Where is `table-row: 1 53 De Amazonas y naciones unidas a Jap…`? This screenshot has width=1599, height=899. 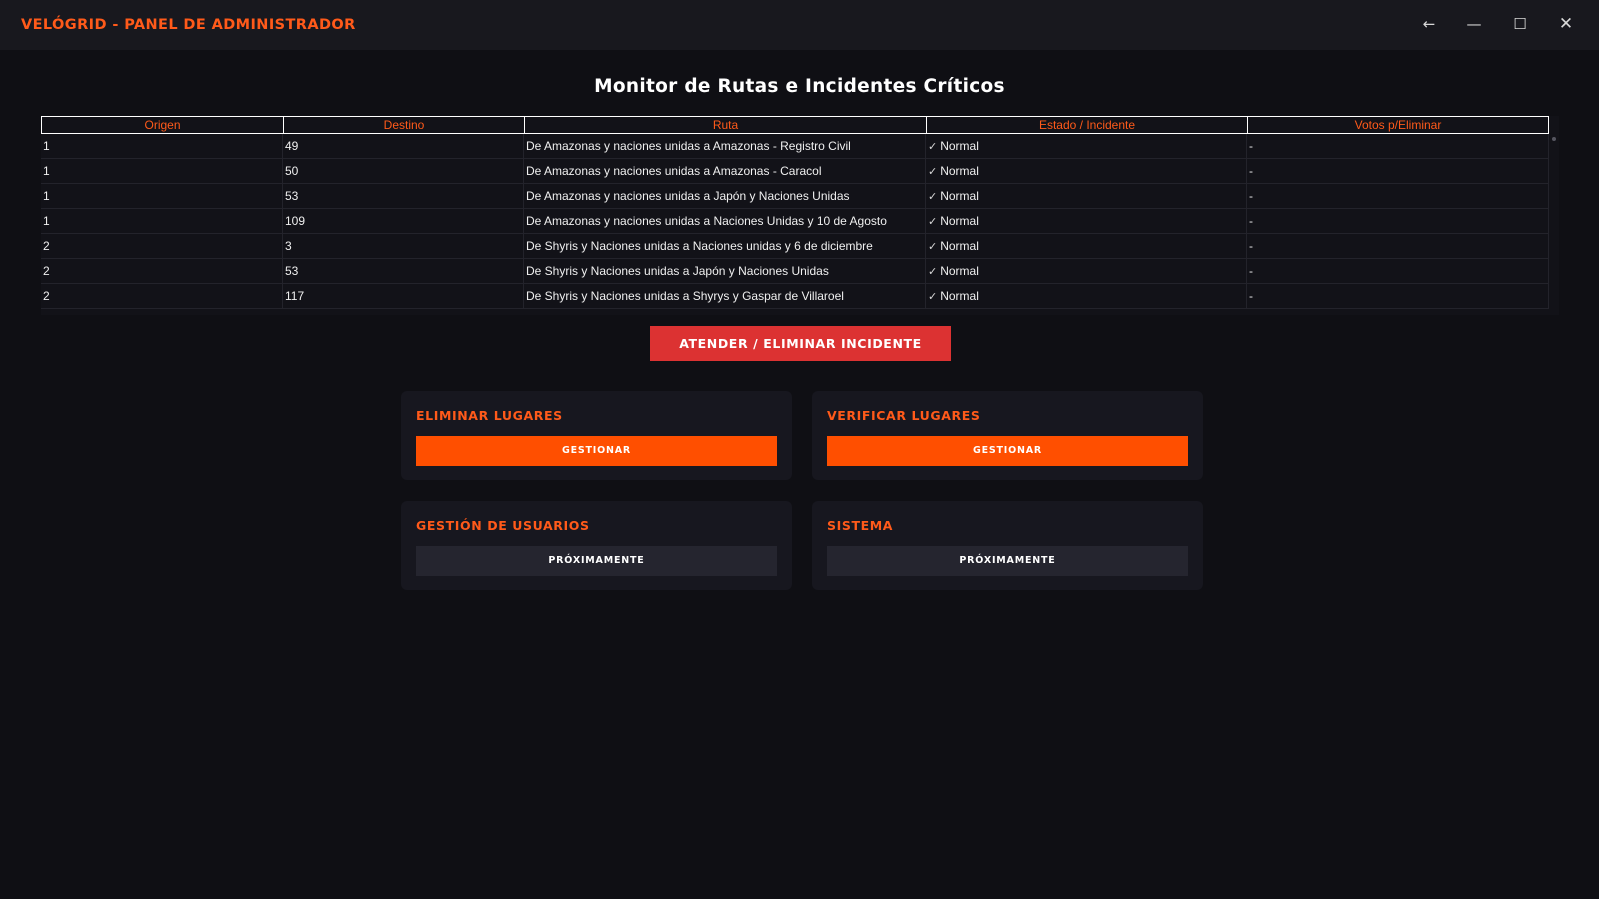 table-row: 1 53 De Amazonas y naciones unidas a Jap… is located at coordinates (795, 196).